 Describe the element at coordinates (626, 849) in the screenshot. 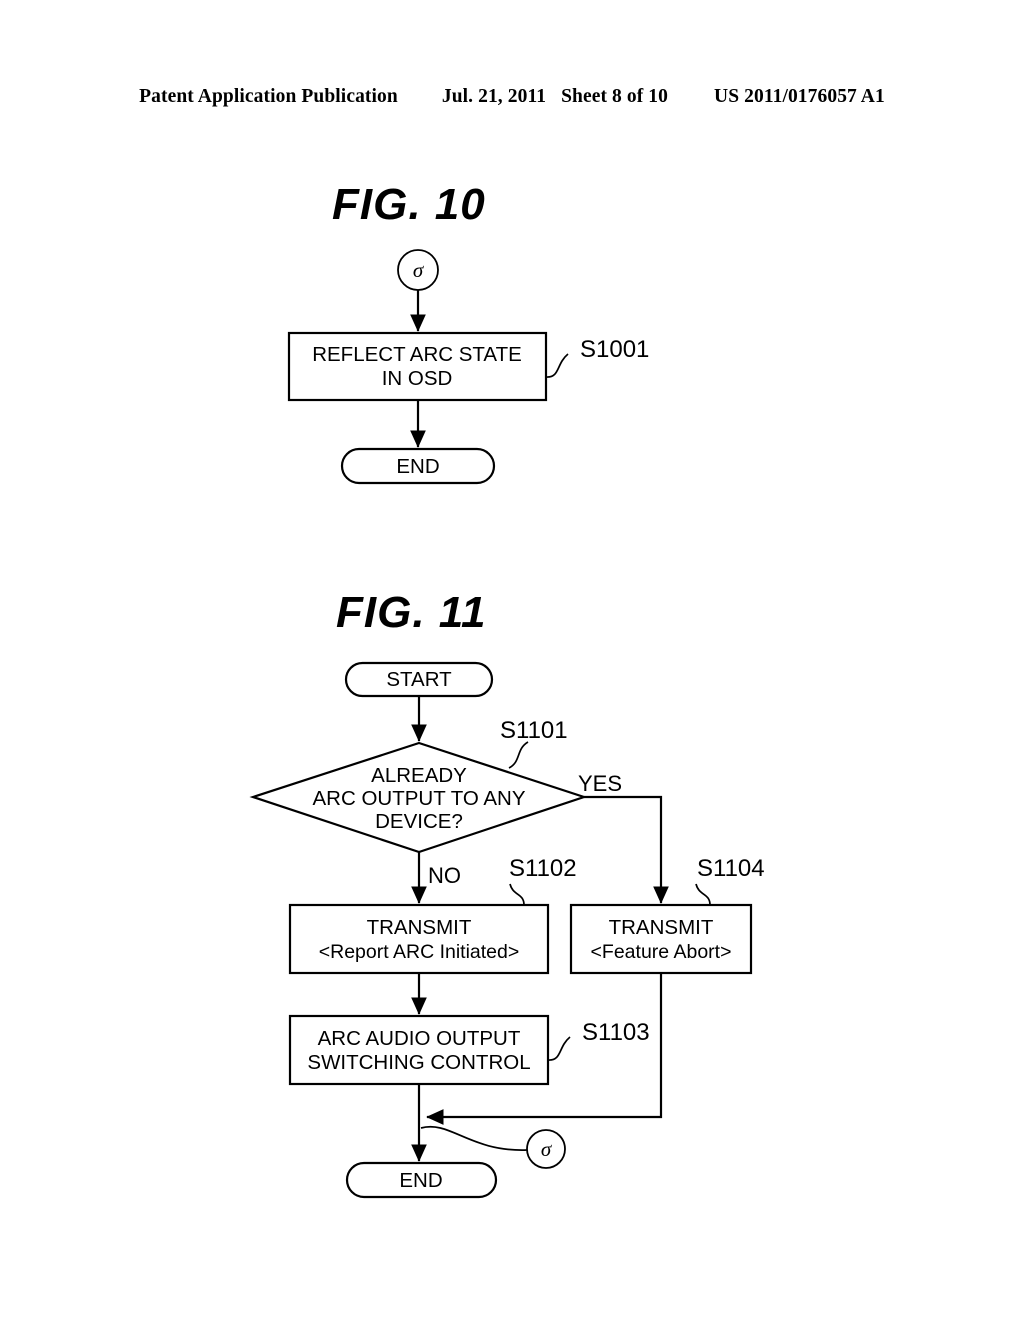

I see `fig11-branch-yes-path` at that location.